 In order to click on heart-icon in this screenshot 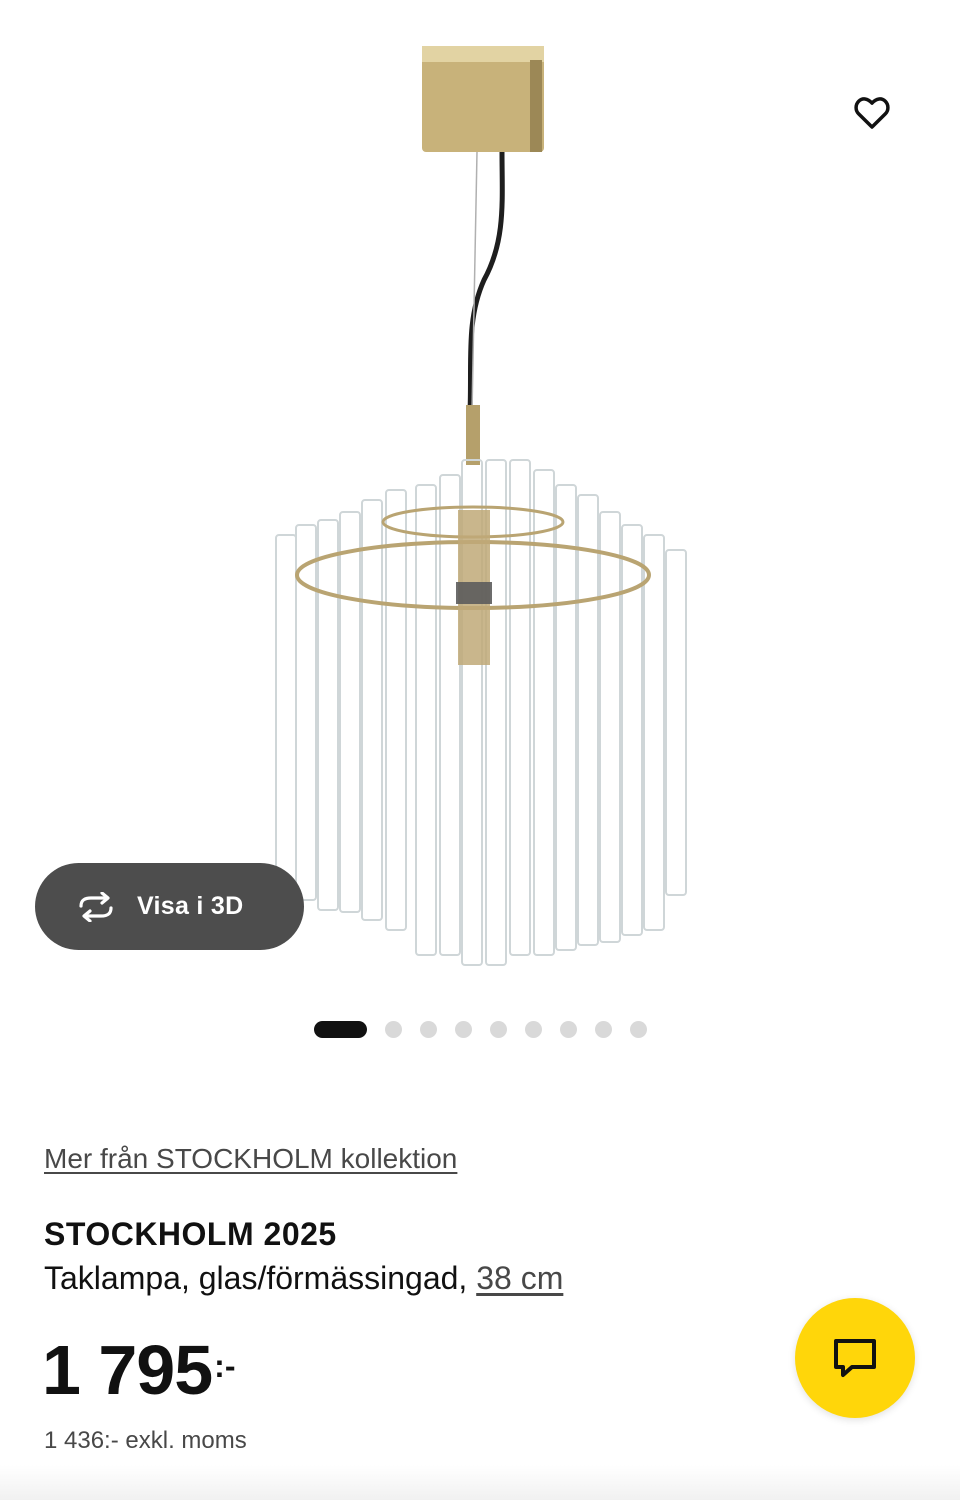, I will do `click(872, 113)`.